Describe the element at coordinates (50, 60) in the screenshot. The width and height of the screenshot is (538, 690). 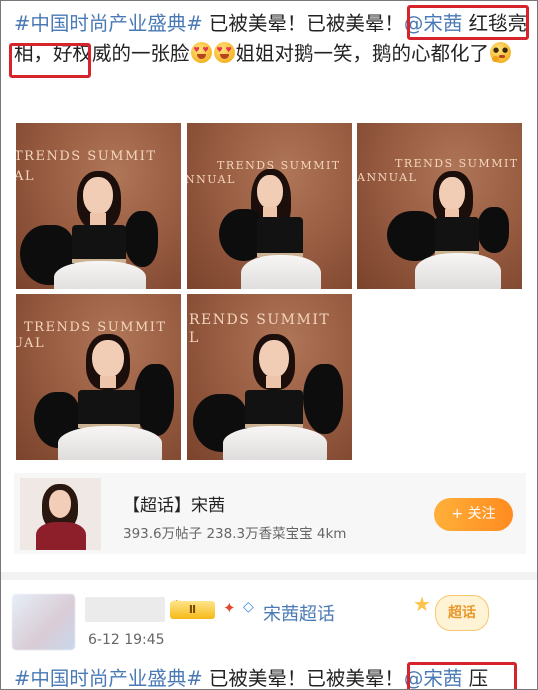
I see `highlight-box-red-carpet` at that location.